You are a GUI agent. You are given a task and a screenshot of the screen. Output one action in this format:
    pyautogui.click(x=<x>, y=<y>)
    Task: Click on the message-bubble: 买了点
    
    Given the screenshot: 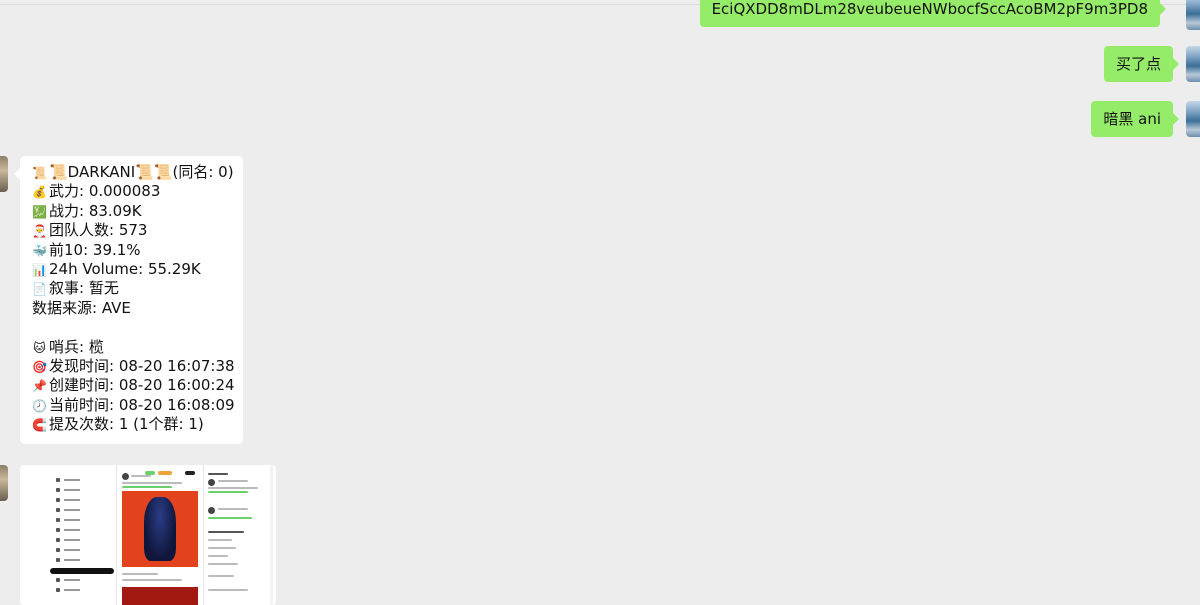 What is the action you would take?
    pyautogui.click(x=1141, y=64)
    